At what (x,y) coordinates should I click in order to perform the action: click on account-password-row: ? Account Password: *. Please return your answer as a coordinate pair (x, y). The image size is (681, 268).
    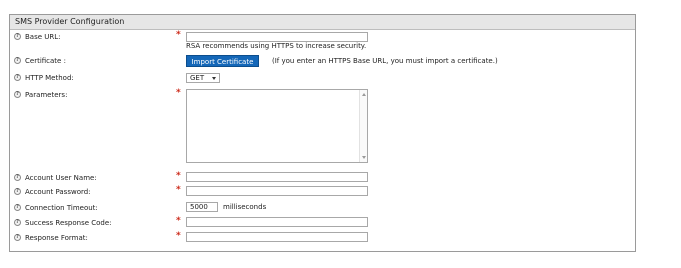
    Looking at the image, I should click on (322, 192).